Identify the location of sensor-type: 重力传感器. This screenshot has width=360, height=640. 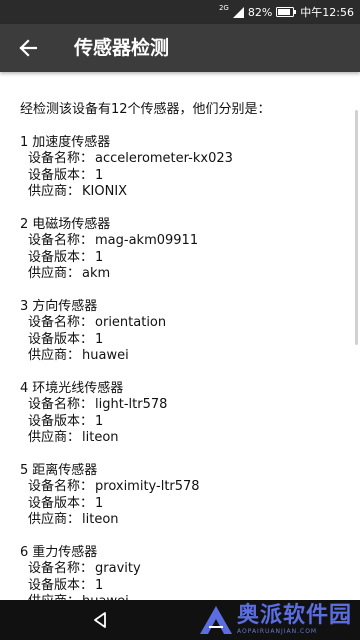
(65, 552).